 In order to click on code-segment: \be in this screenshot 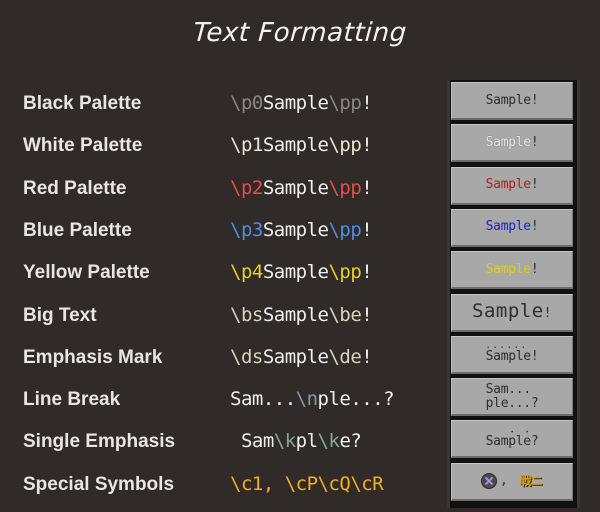, I will do `click(345, 314)`.